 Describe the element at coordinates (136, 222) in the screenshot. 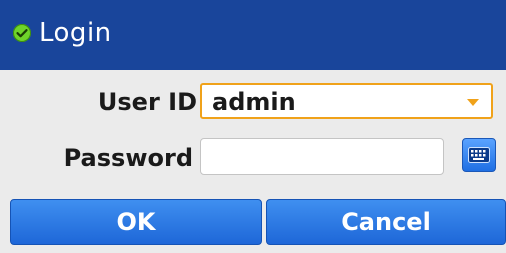

I see `ok-button: OK` at that location.